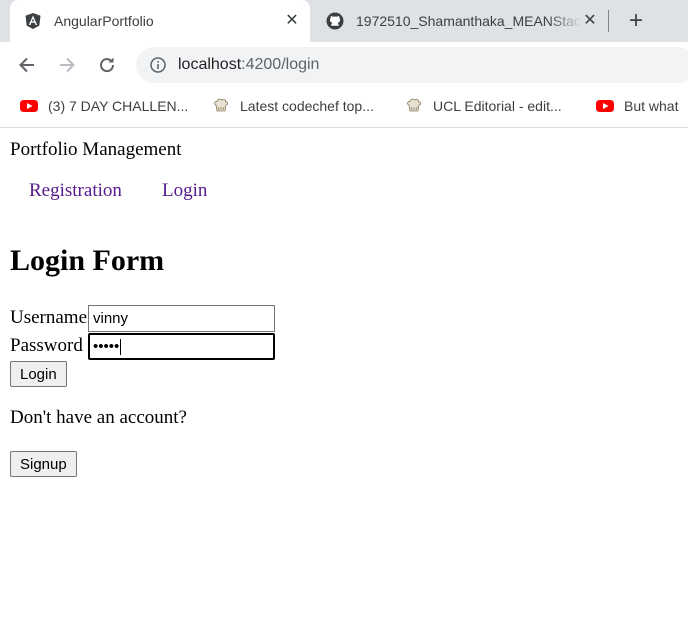  I want to click on page-title: Login Form, so click(87, 260).